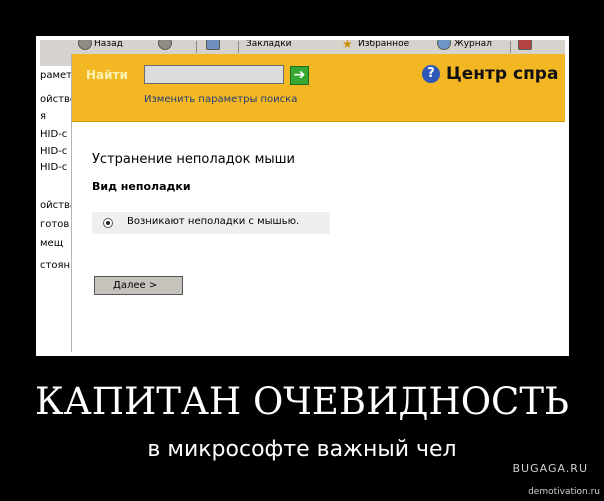 The height and width of the screenshot is (501, 604). I want to click on poster-subtitle: в микрософте важный чел, so click(302, 449).